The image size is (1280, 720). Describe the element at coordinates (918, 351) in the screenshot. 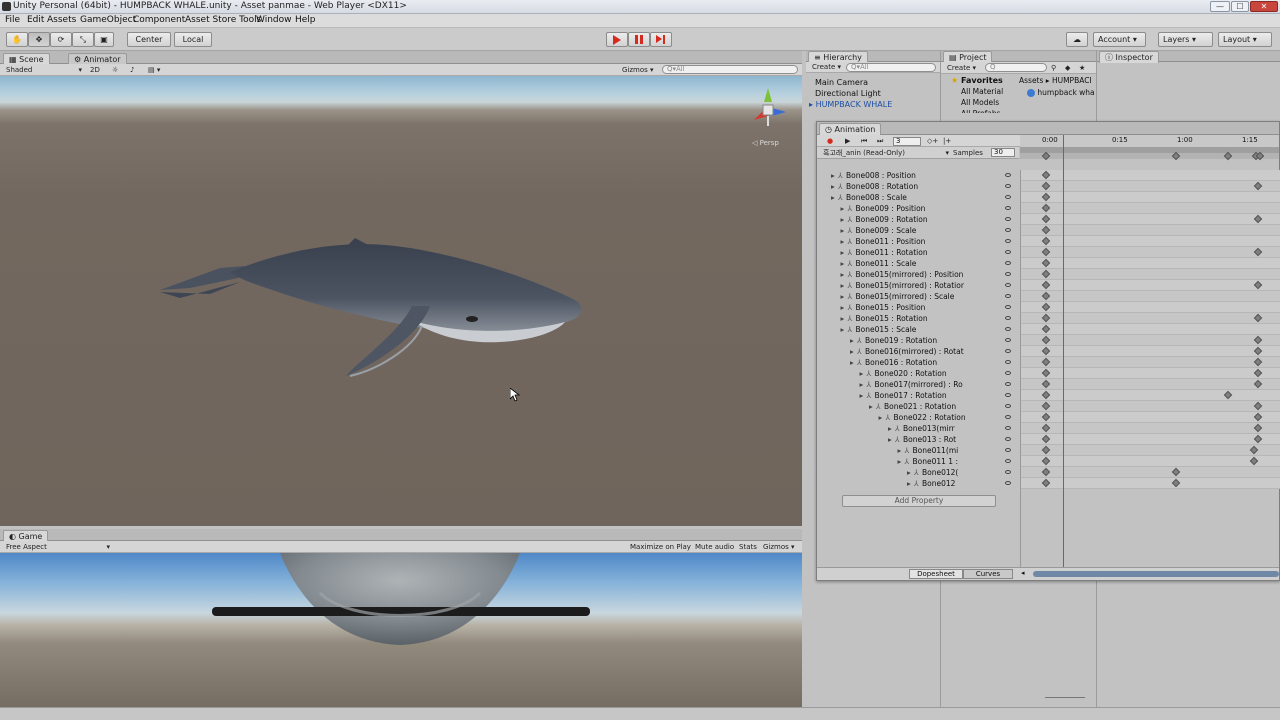

I see `property-row: ▸ ⅄ Bone016(mirrored) : Rotat` at that location.